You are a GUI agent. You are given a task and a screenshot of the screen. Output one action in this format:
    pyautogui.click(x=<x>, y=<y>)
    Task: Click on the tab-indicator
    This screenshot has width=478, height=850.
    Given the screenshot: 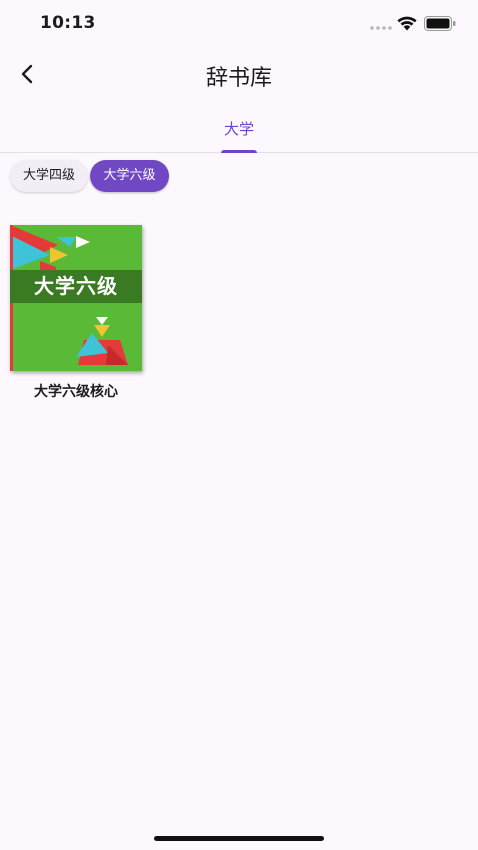 What is the action you would take?
    pyautogui.click(x=239, y=151)
    